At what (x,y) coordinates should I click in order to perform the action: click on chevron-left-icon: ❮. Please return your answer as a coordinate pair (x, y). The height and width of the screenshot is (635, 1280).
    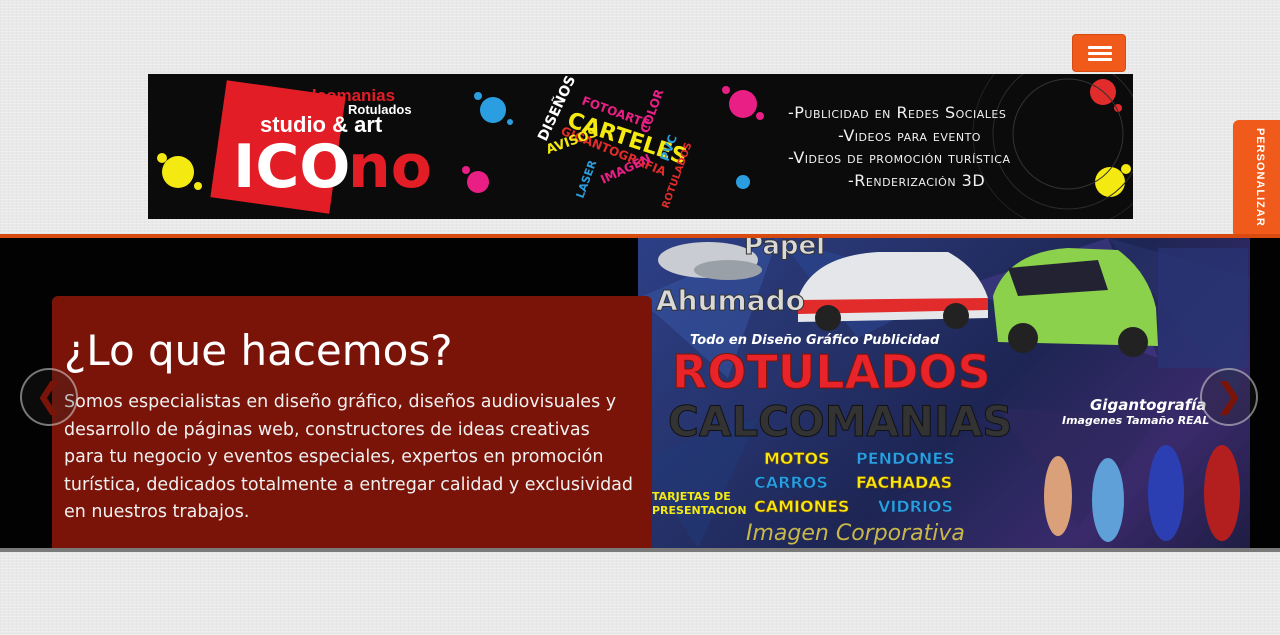
    Looking at the image, I should click on (49, 396).